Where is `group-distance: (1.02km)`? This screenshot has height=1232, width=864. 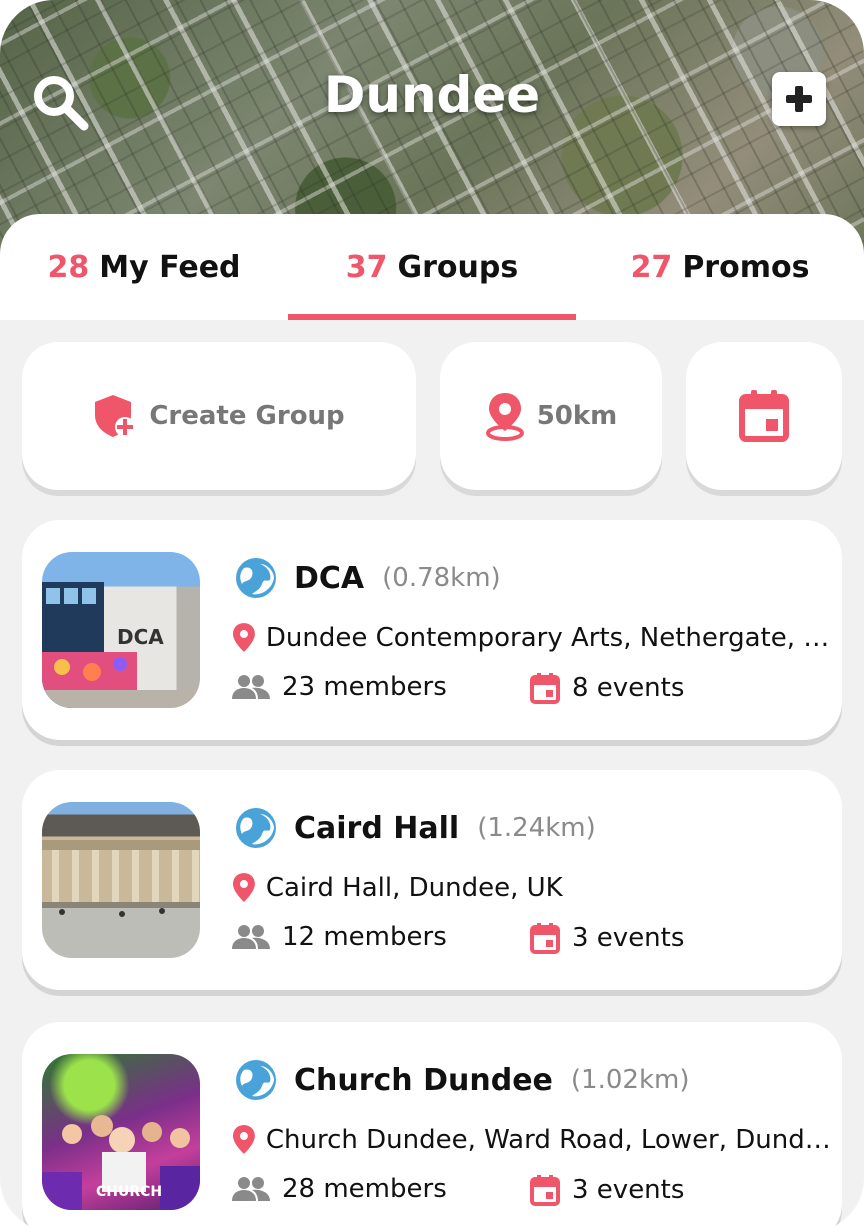
group-distance: (1.02km) is located at coordinates (630, 1080).